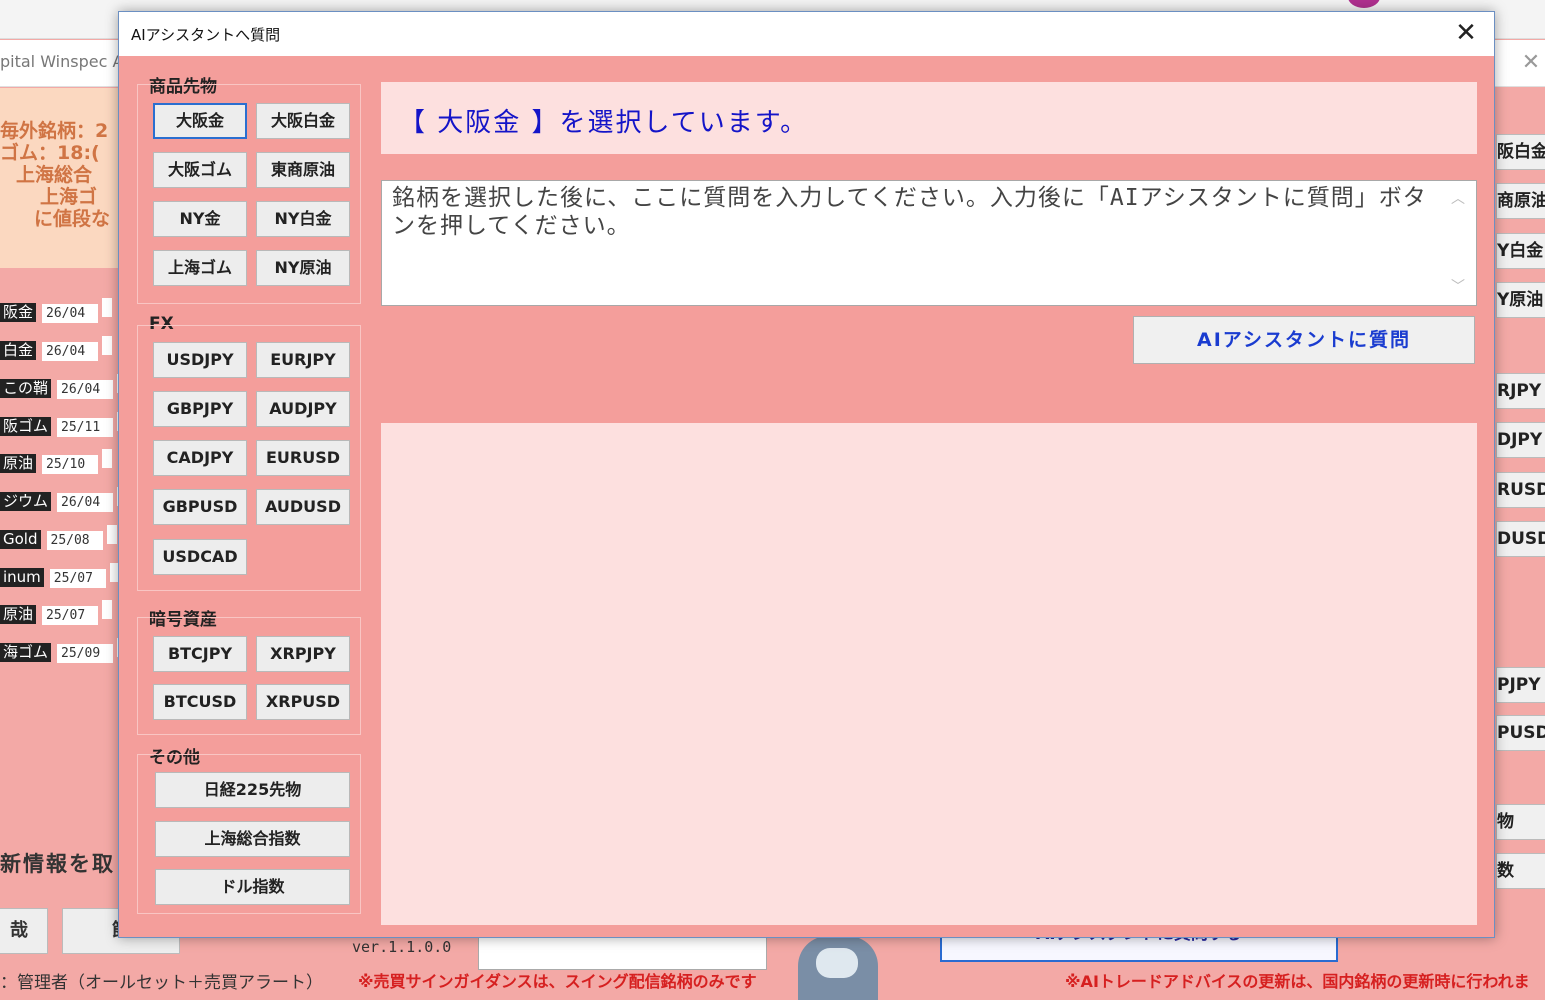 The width and height of the screenshot is (1545, 1000). Describe the element at coordinates (557, 981) in the screenshot. I see `background-warning-signals: ※売買サインガイダンスは、スイング配信銘柄のみです` at that location.